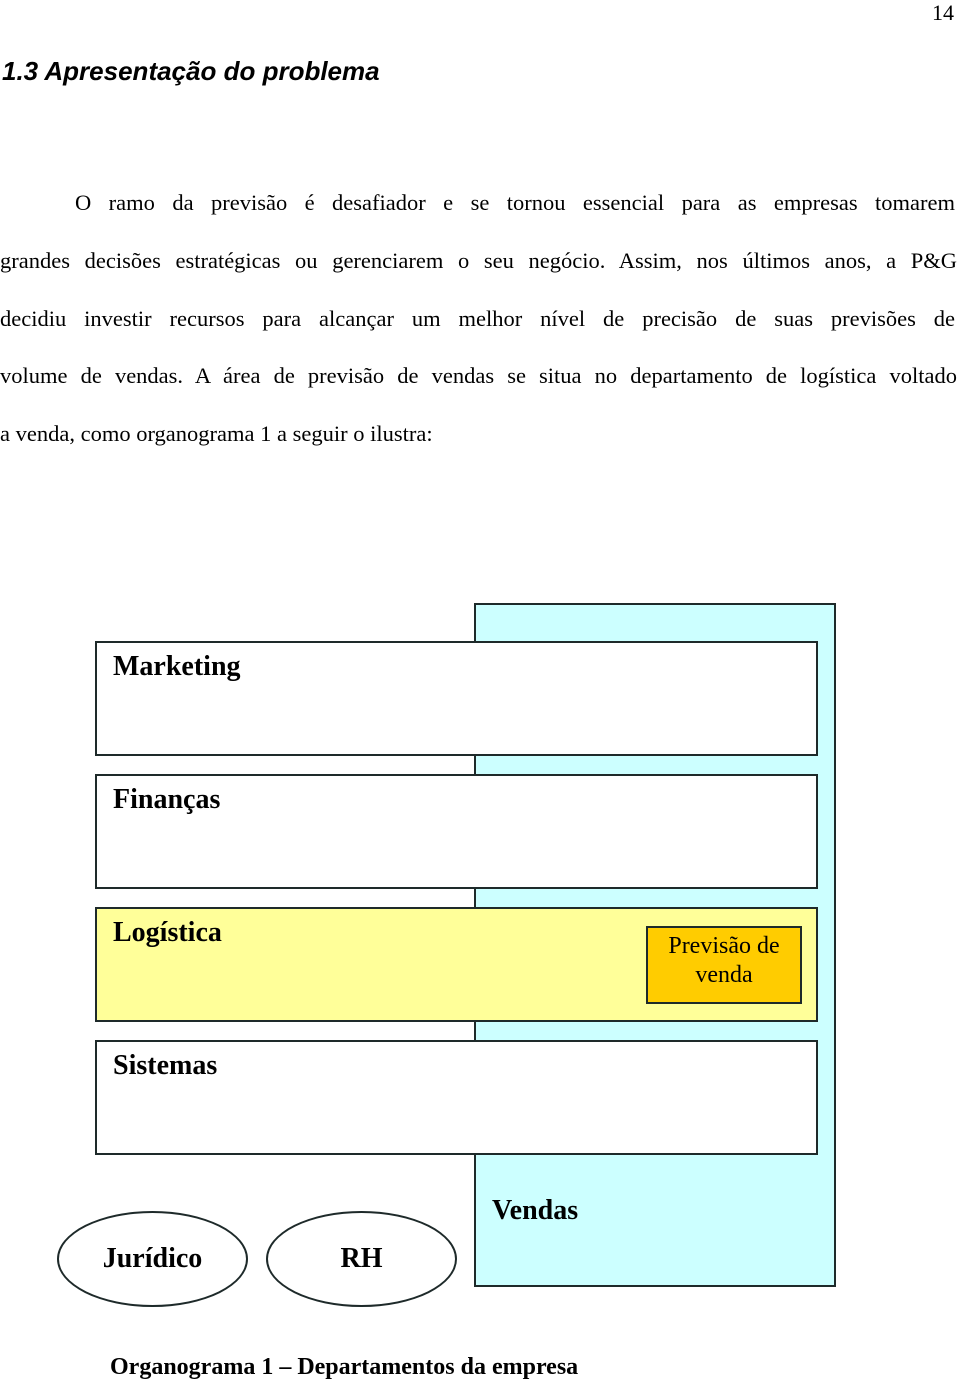 The height and width of the screenshot is (1385, 960). What do you see at coordinates (456, 964) in the screenshot?
I see `logistica-department: Logística Previsão de venda` at bounding box center [456, 964].